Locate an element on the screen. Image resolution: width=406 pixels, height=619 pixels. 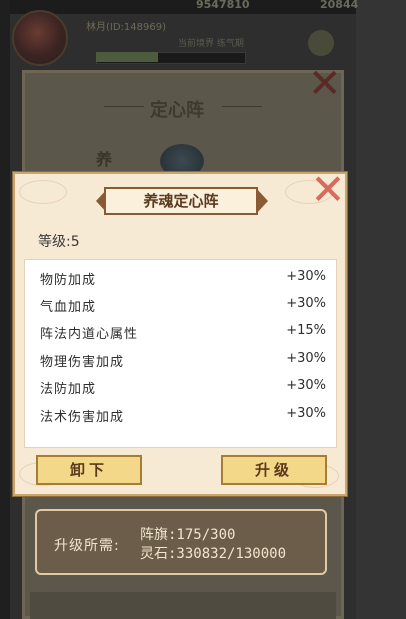
panel-footer is located at coordinates (183, 605).